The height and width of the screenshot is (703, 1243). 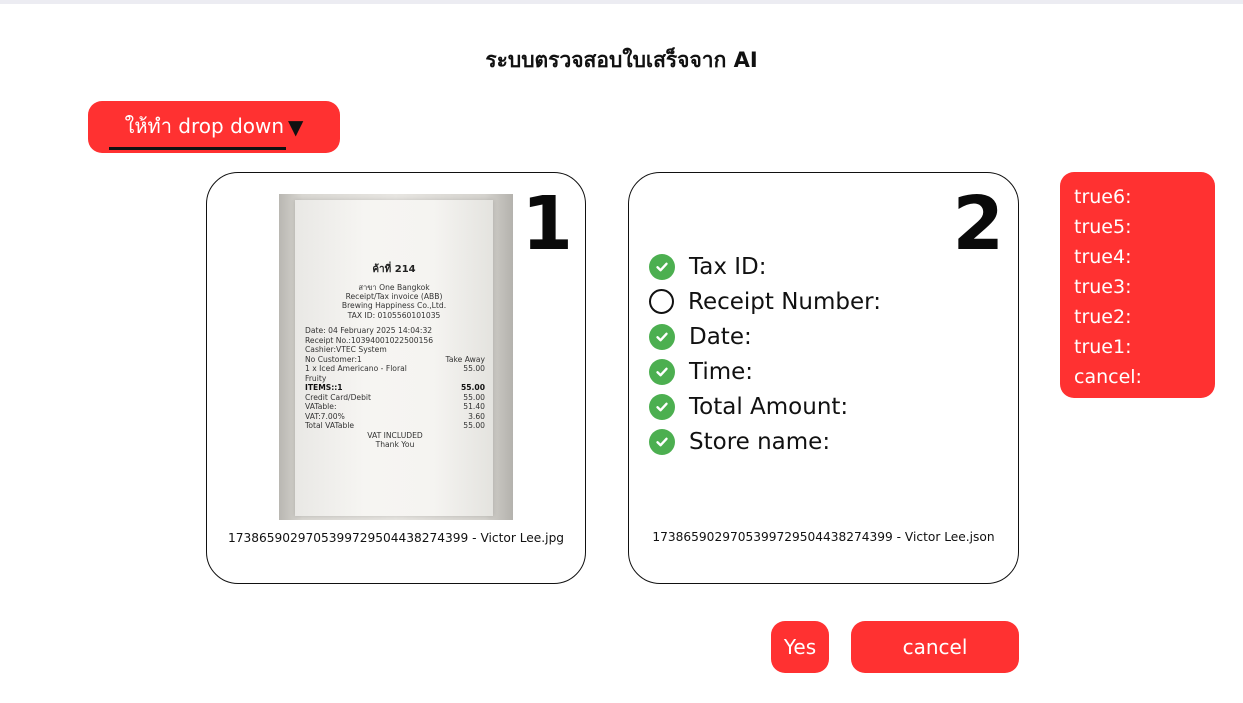 I want to click on receipt-header-line: สาขา One Bangkok, so click(x=394, y=287).